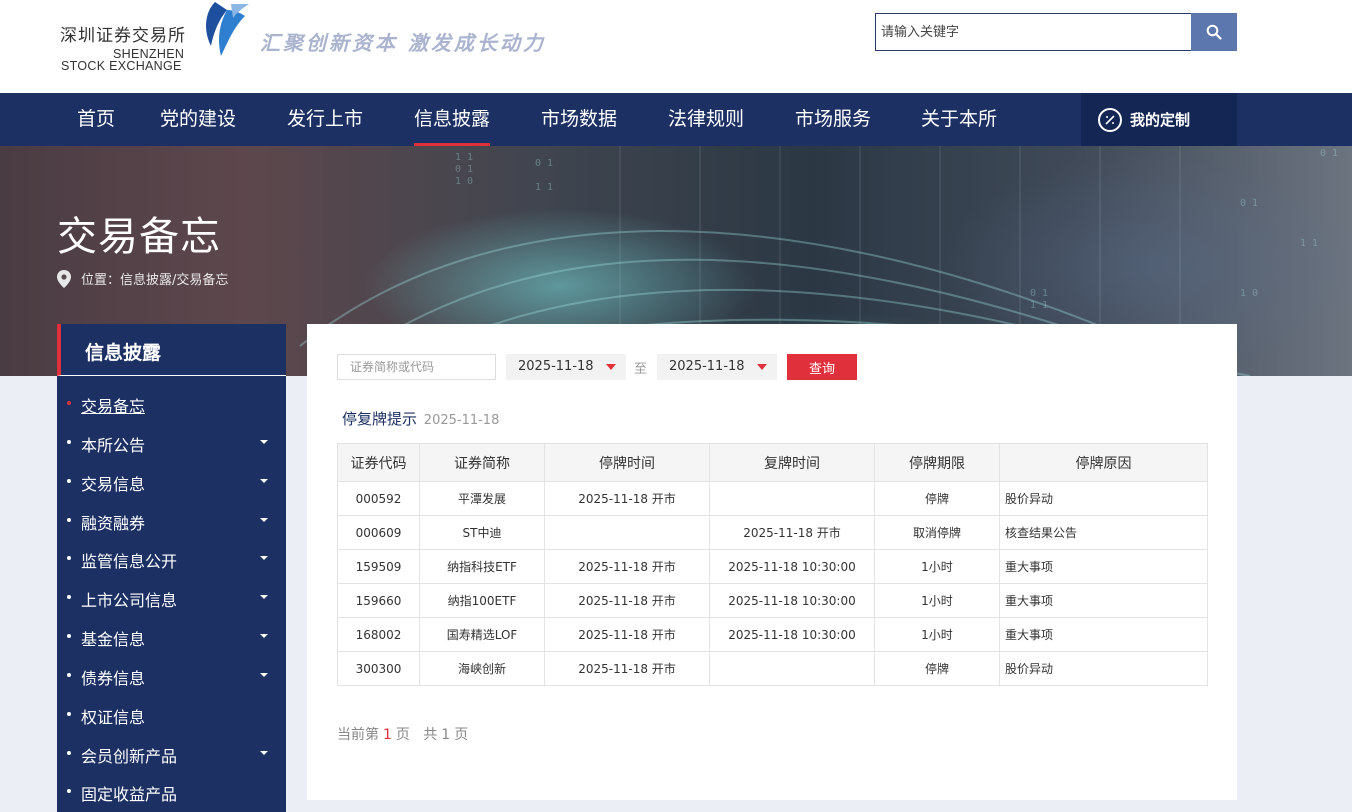 The image size is (1352, 812). I want to click on search-input, so click(1033, 32).